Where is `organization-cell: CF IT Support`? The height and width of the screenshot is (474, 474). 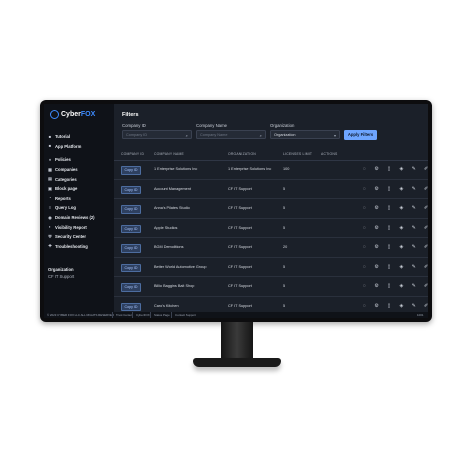
organization-cell: CF IT Support is located at coordinates (240, 188).